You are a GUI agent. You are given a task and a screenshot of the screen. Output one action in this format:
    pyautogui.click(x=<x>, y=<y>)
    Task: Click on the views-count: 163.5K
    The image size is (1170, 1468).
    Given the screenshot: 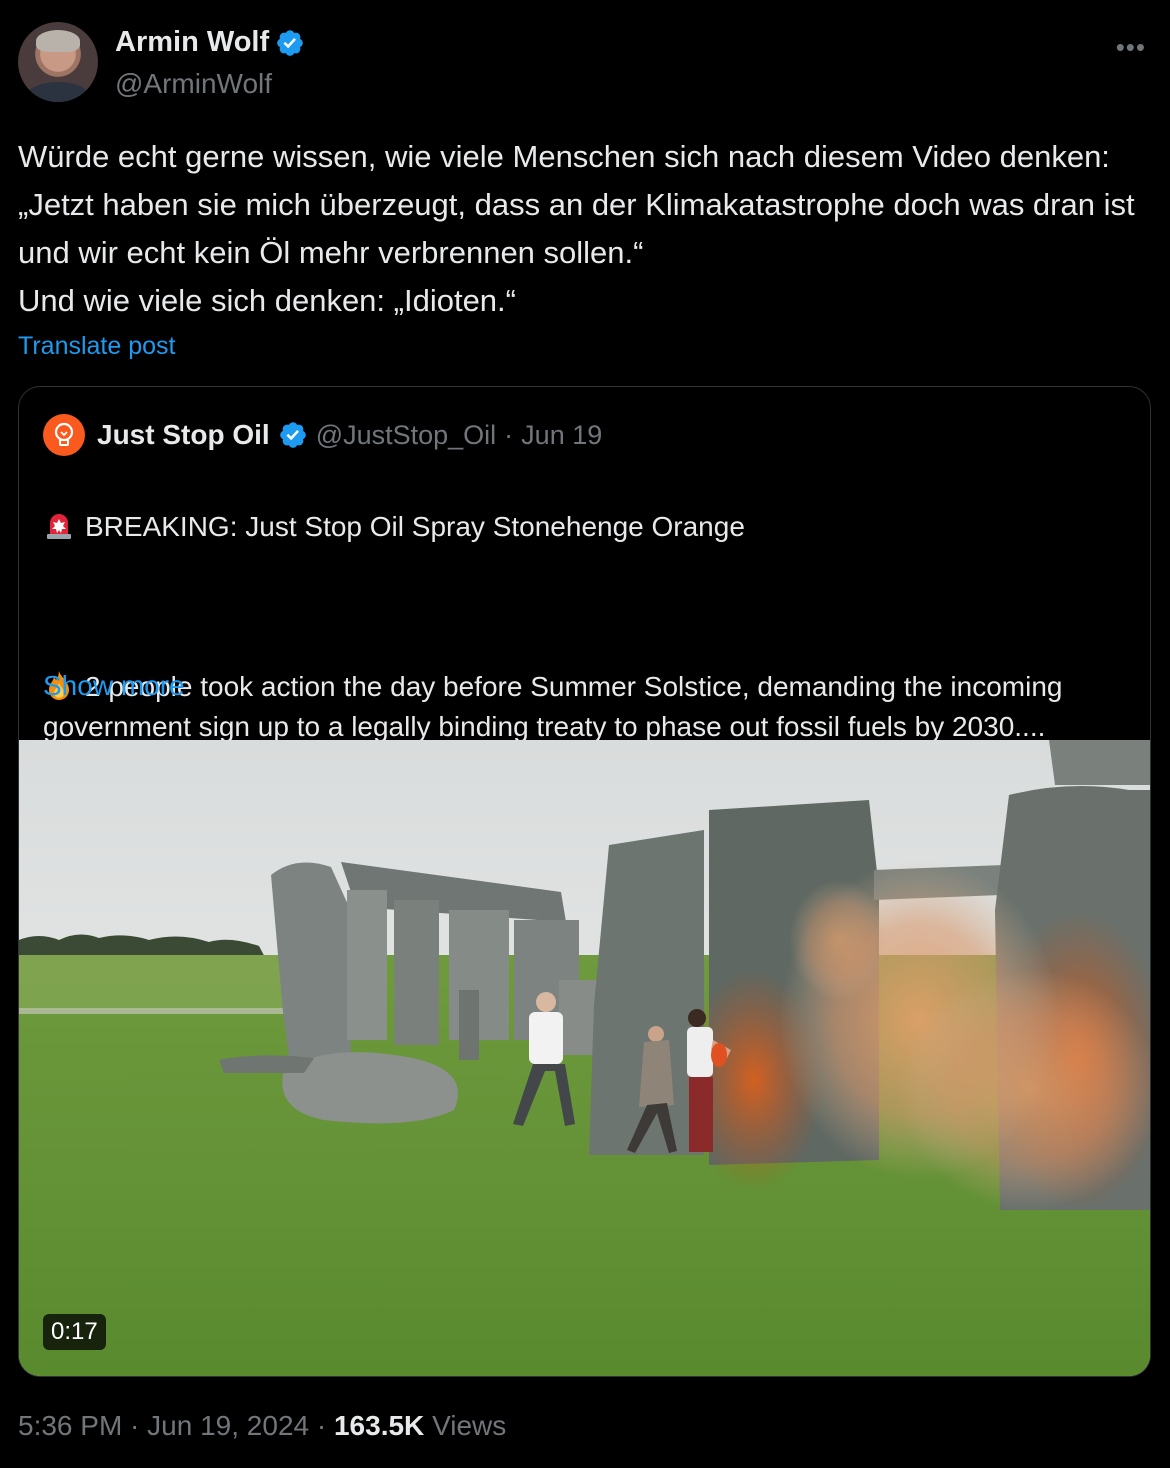 What is the action you would take?
    pyautogui.click(x=379, y=1425)
    